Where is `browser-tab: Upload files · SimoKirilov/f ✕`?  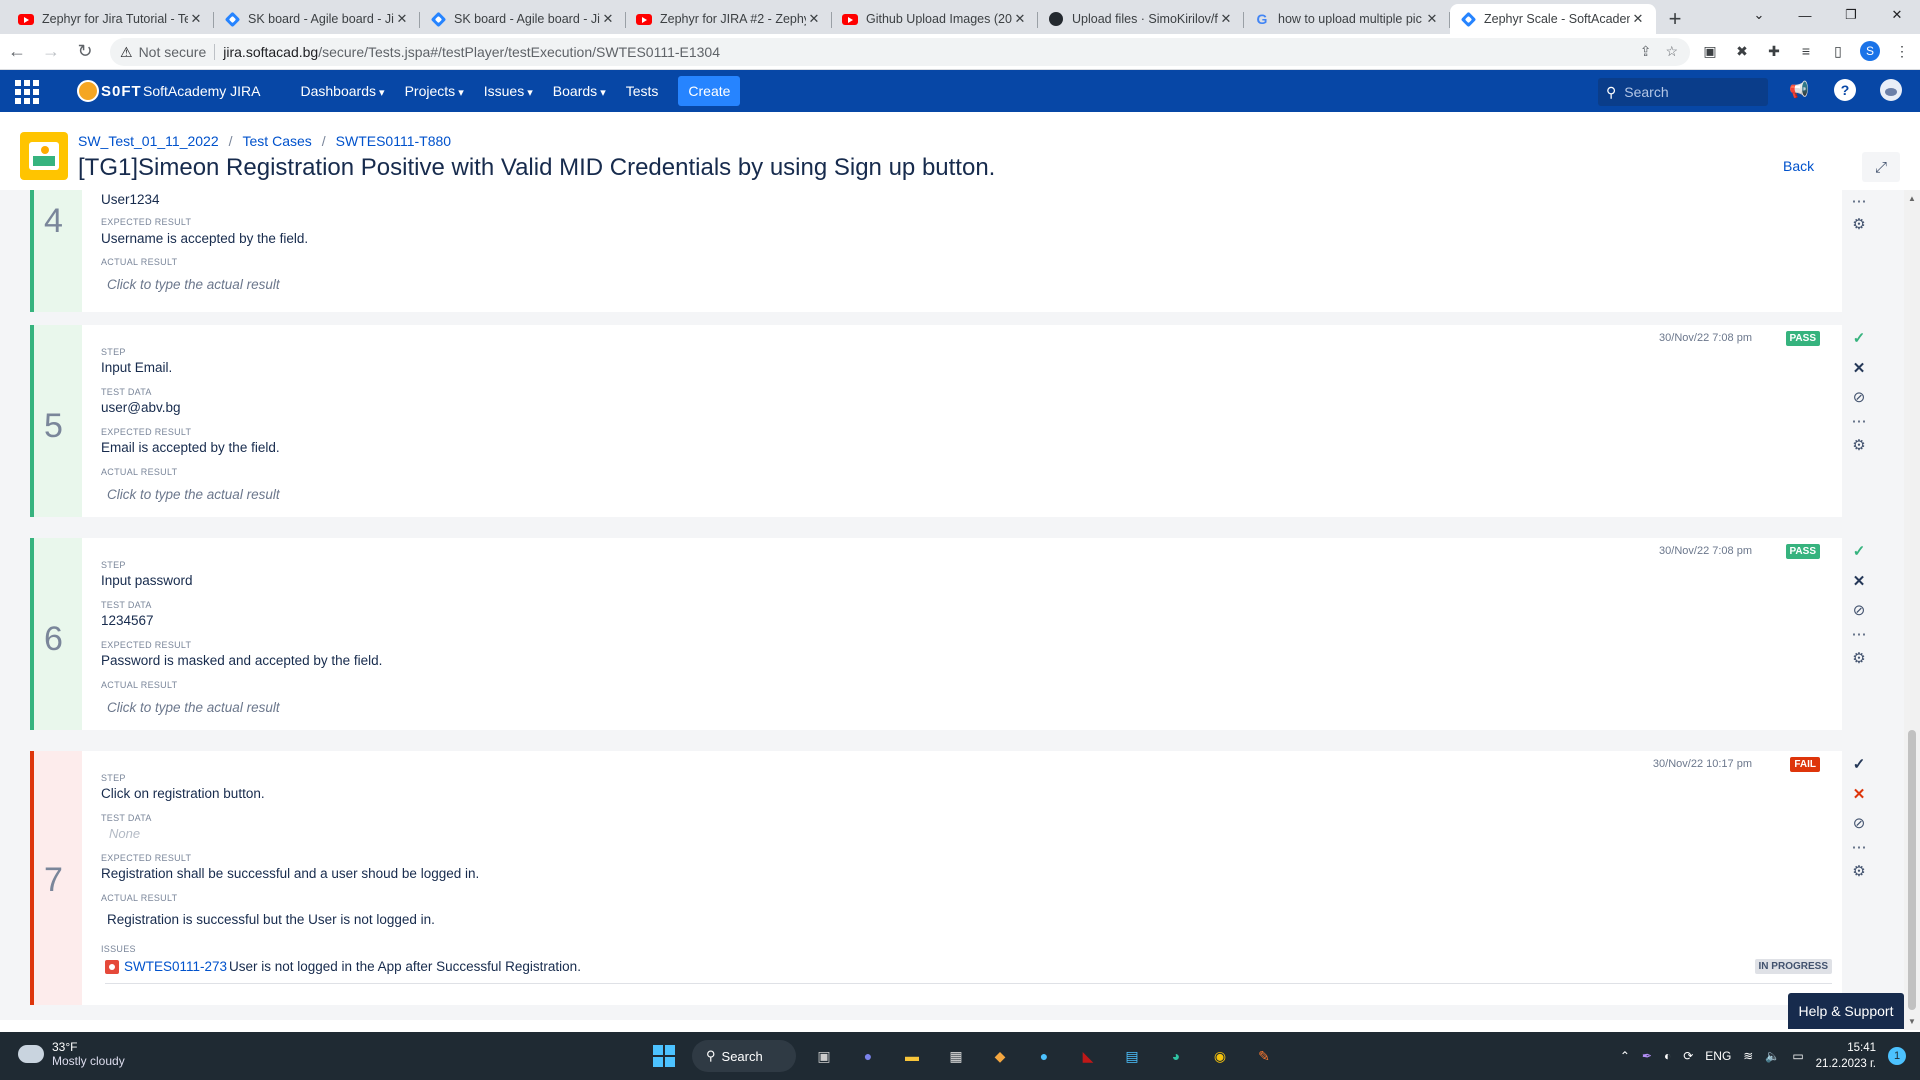
browser-tab: Upload files · SimoKirilov/f ✕ is located at coordinates (1141, 19).